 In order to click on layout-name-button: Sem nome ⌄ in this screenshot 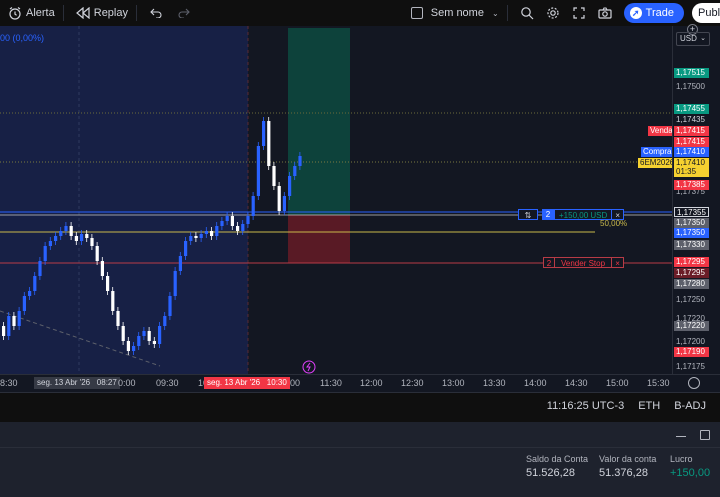, I will do `click(454, 13)`.